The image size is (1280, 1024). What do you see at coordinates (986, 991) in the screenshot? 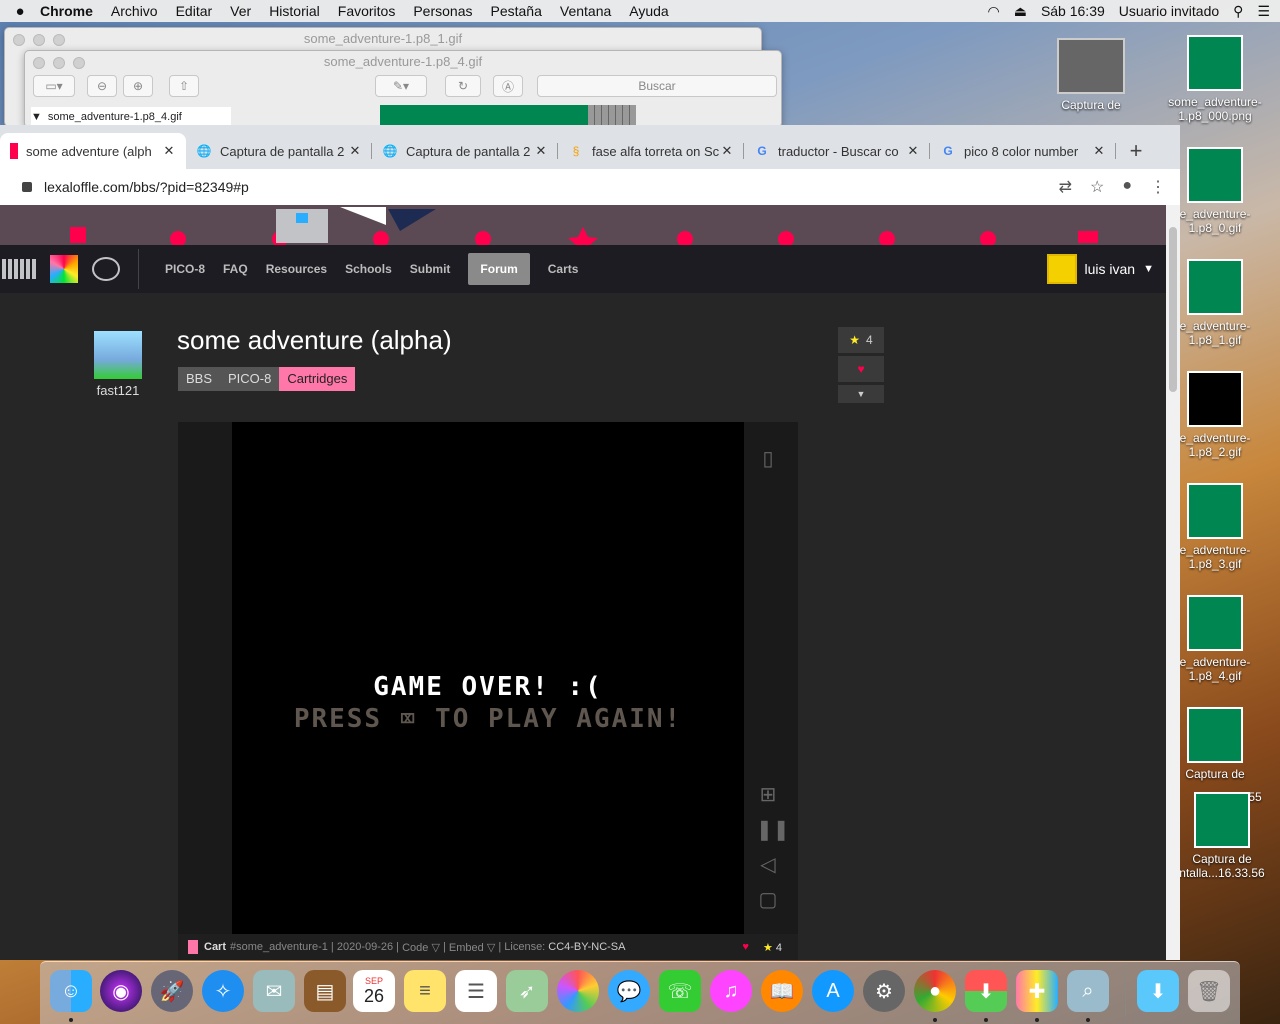
I see `installer-icon: ⬇` at bounding box center [986, 991].